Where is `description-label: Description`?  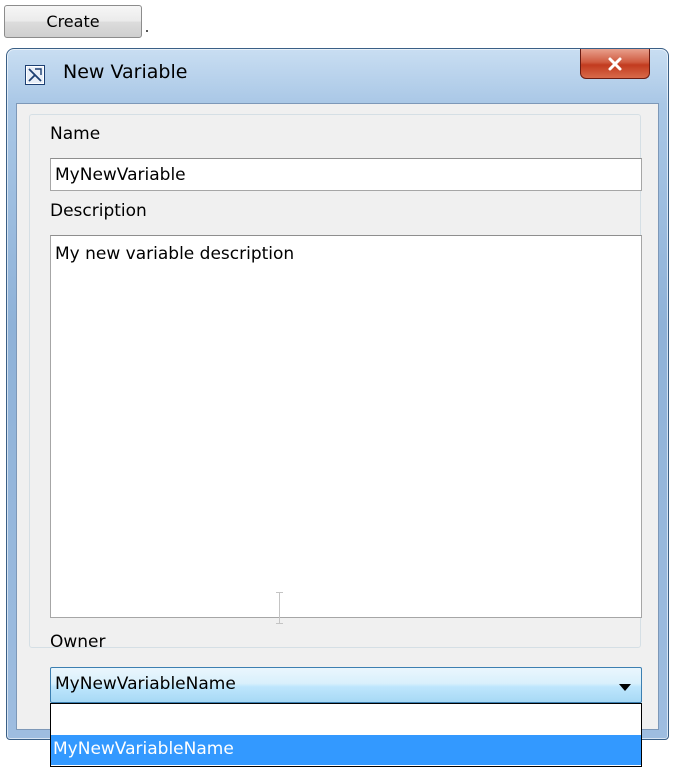 description-label: Description is located at coordinates (98, 211).